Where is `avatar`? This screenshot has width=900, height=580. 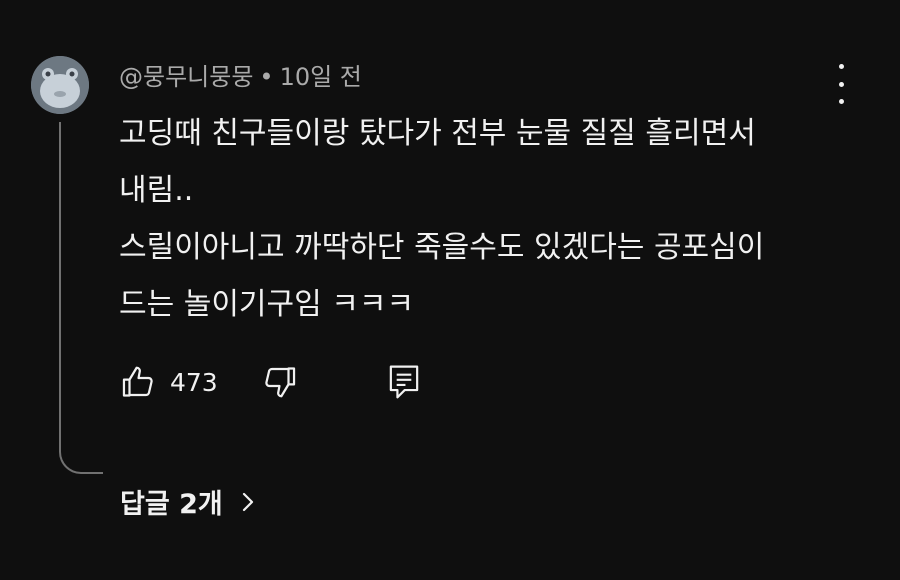 avatar is located at coordinates (60, 85).